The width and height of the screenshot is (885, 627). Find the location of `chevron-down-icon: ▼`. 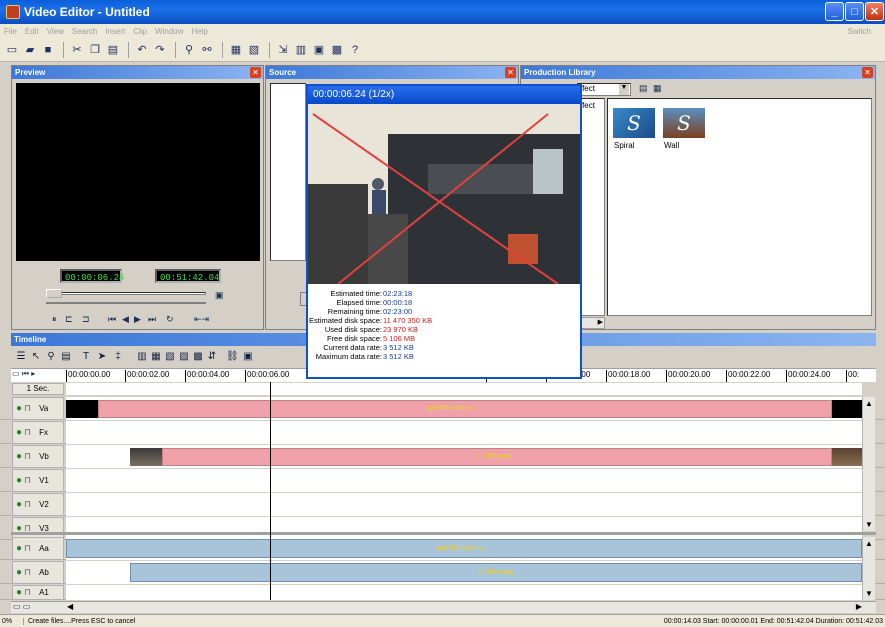

chevron-down-icon: ▼ is located at coordinates (624, 89).